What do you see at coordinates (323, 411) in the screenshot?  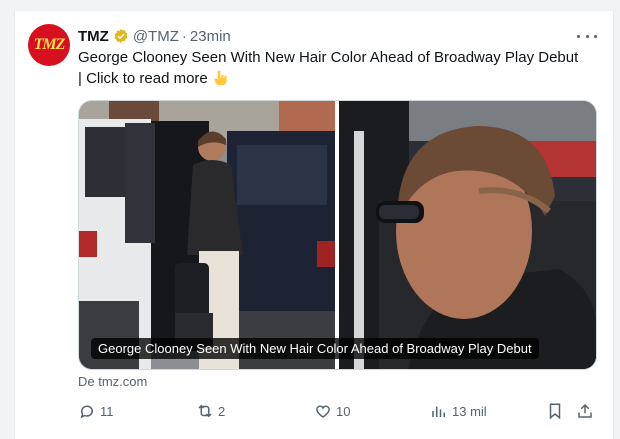 I see `like-icon` at bounding box center [323, 411].